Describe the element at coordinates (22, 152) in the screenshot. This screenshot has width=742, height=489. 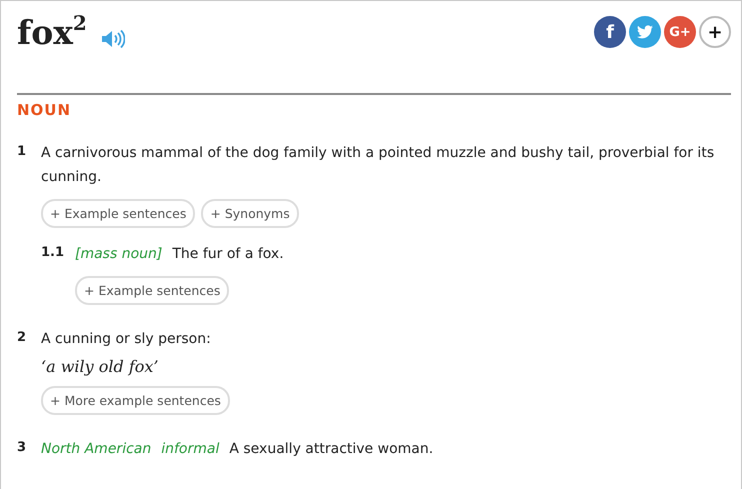
I see `sense-number: 1` at that location.